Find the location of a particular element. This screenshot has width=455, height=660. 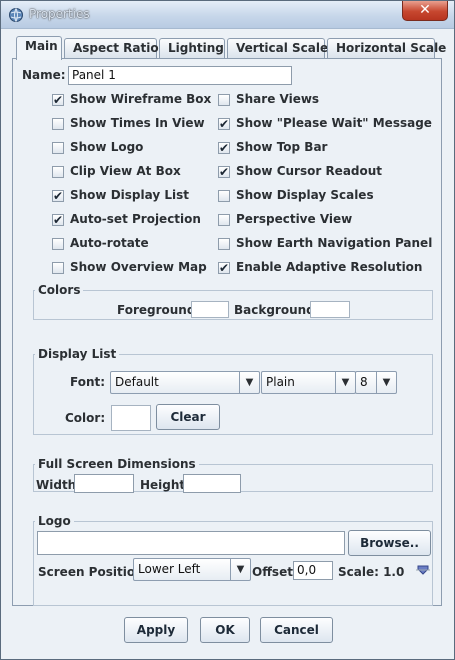

checkbox-label: Show Logo is located at coordinates (107, 147).